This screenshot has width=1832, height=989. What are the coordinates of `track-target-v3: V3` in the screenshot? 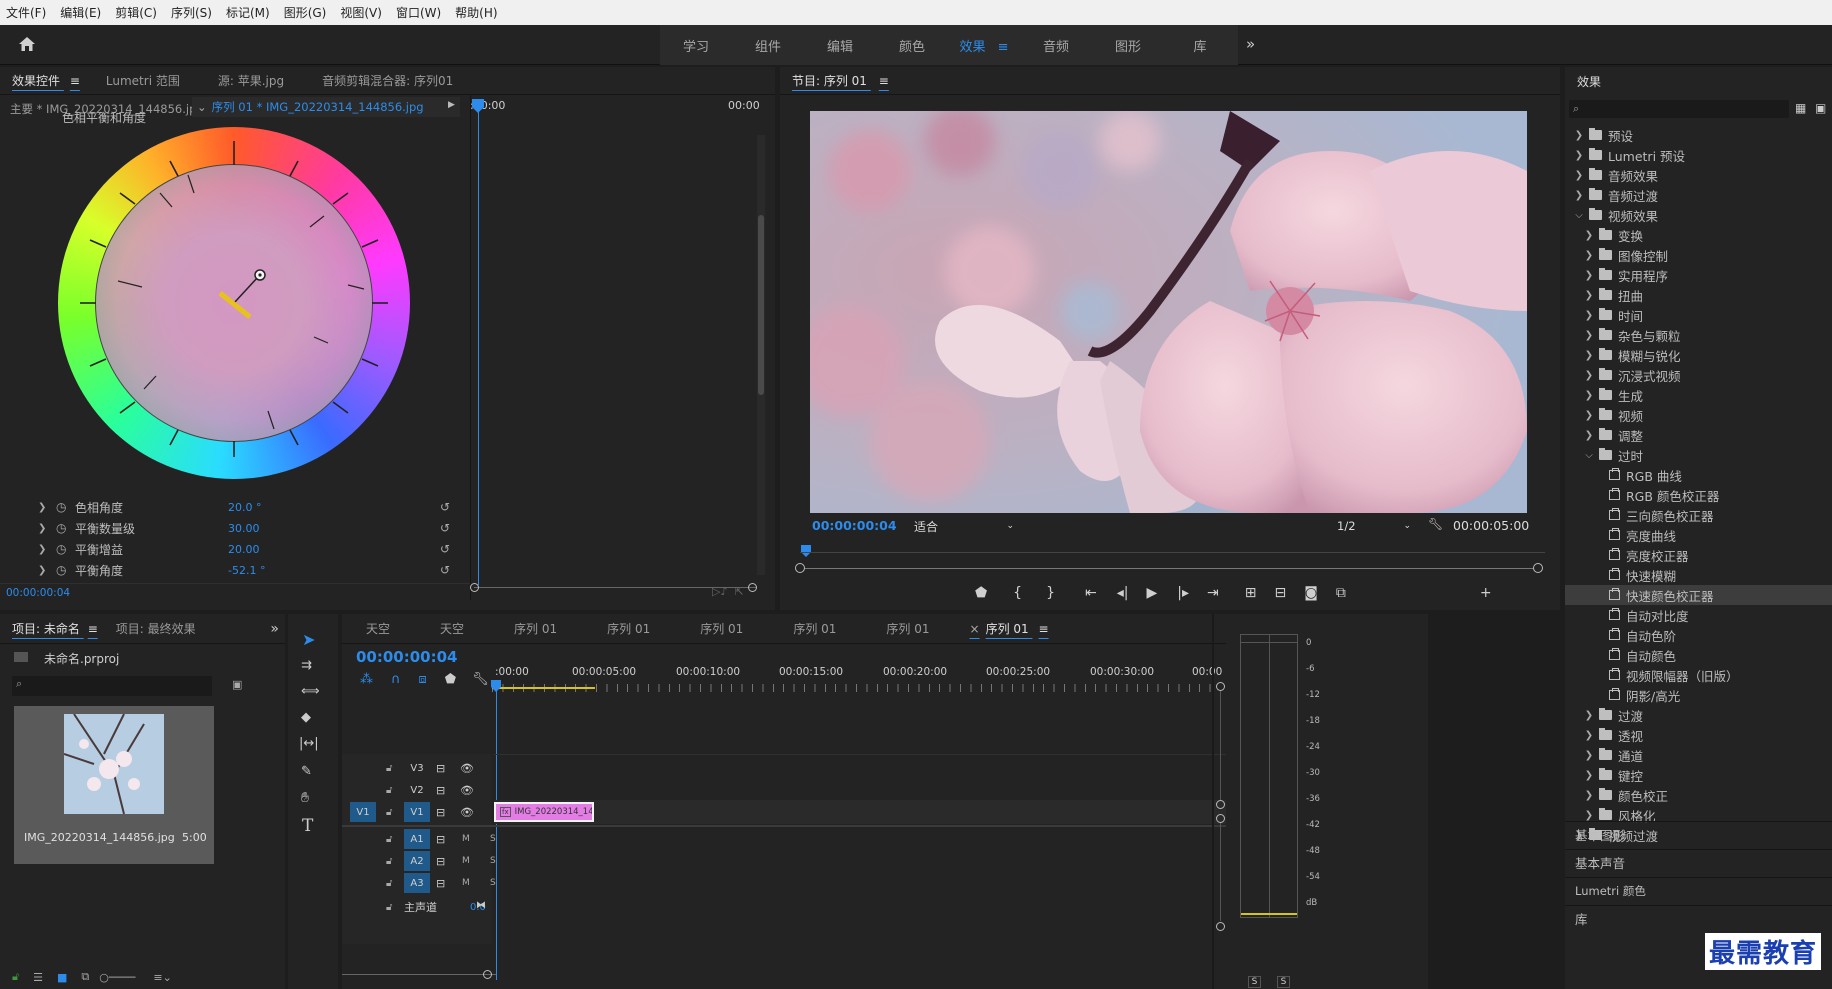 It's located at (417, 768).